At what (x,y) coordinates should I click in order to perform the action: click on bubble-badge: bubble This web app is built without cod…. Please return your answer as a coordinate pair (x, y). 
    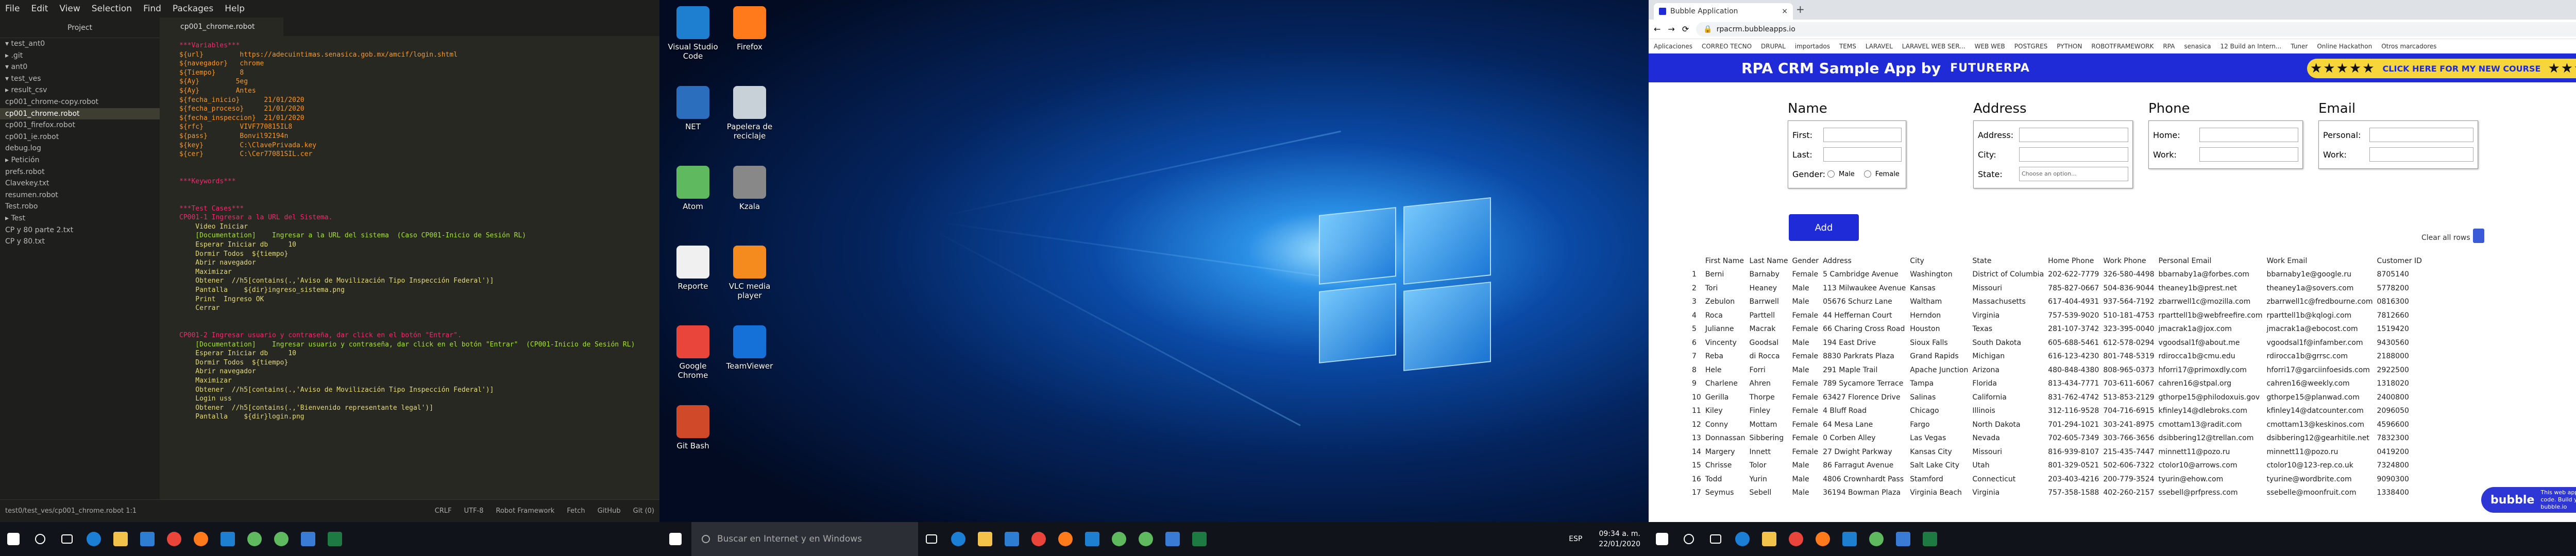
    Looking at the image, I should click on (2528, 500).